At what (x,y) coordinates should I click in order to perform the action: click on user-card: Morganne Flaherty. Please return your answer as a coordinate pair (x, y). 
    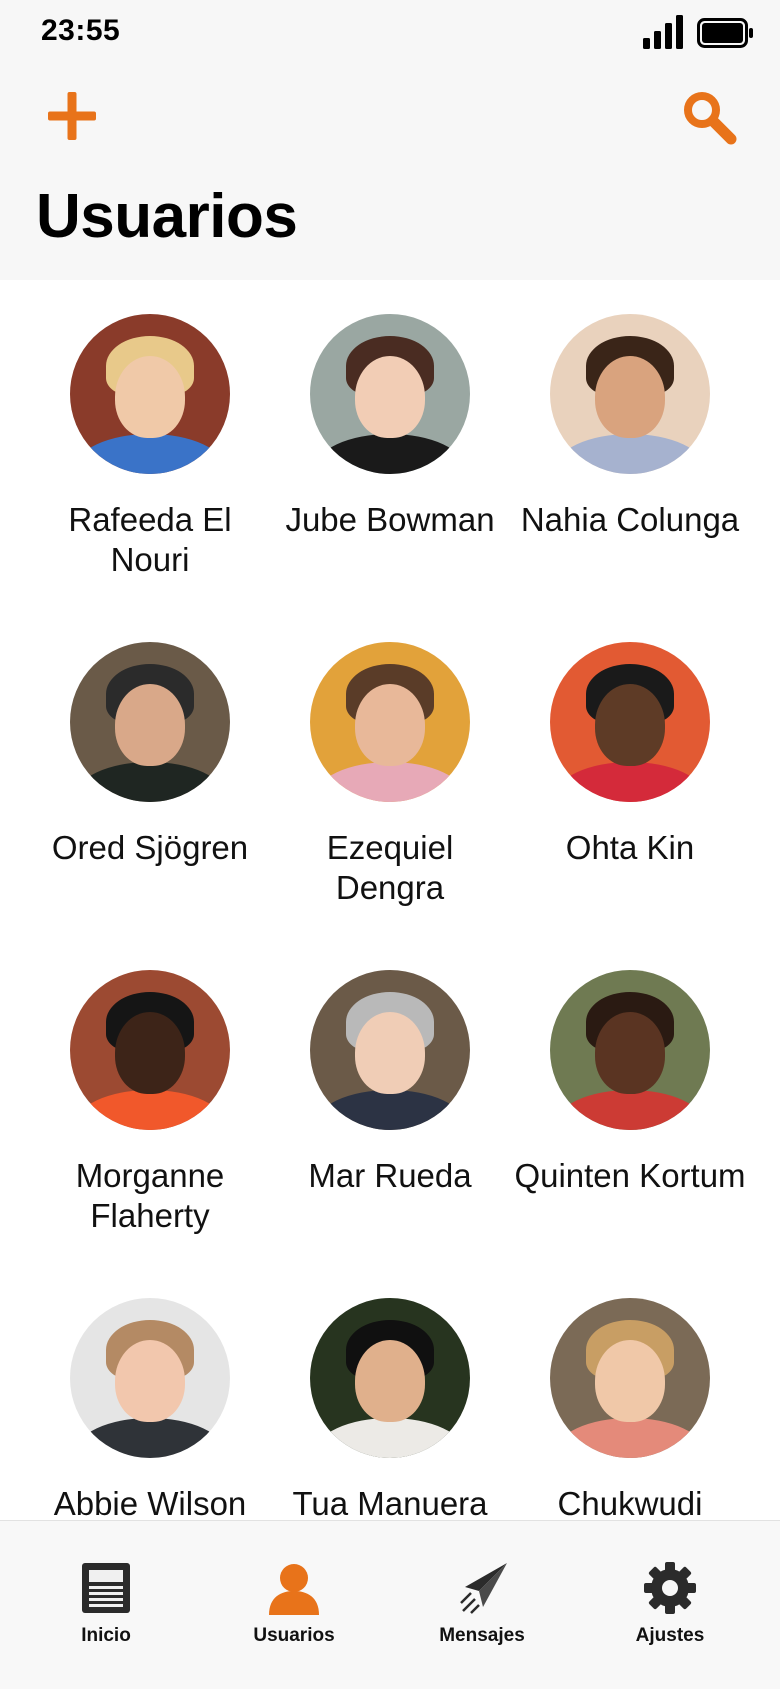
    Looking at the image, I should click on (150, 1086).